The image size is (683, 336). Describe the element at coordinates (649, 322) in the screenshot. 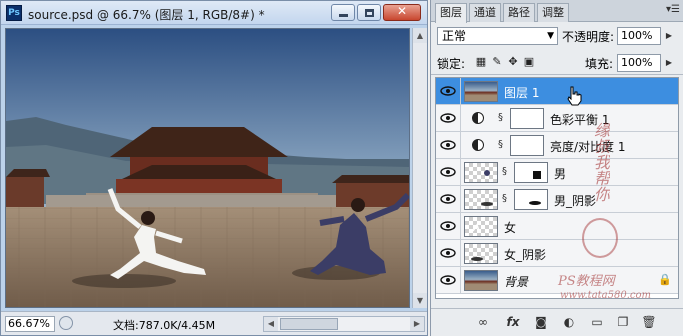

I see `delete-layer-icon: 🗑` at that location.